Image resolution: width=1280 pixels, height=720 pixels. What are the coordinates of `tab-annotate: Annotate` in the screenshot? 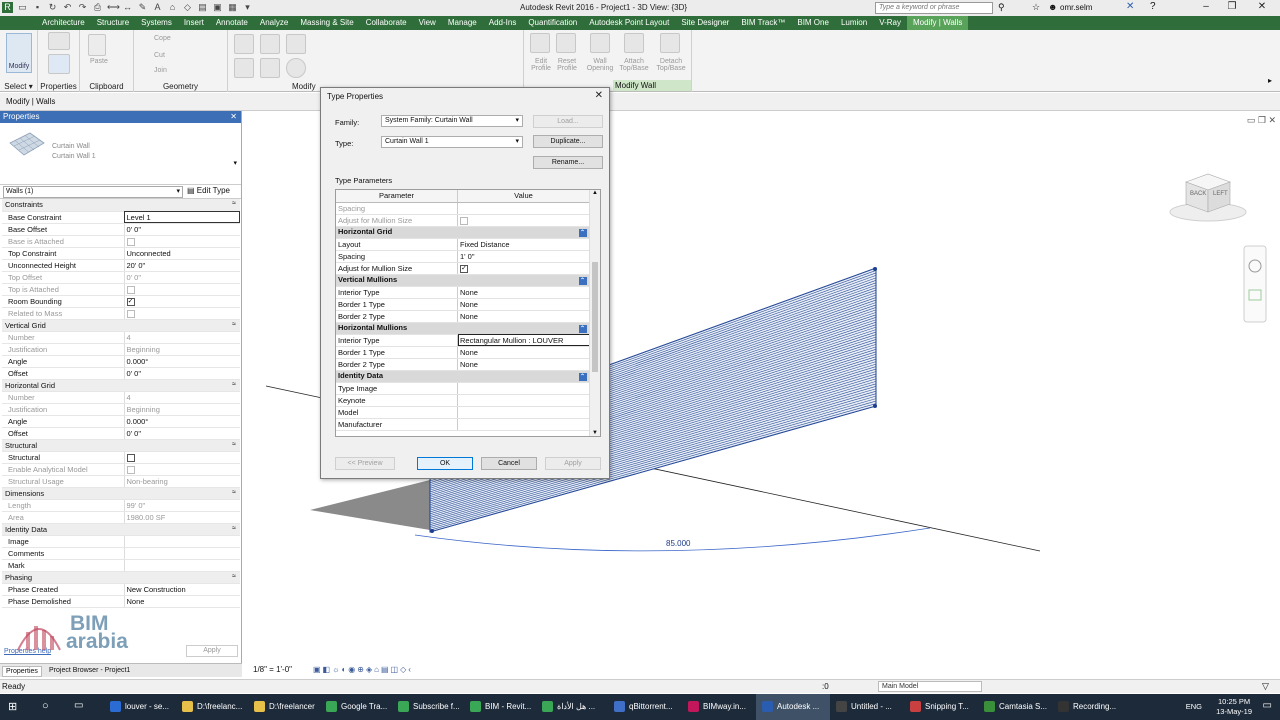 It's located at (232, 23).